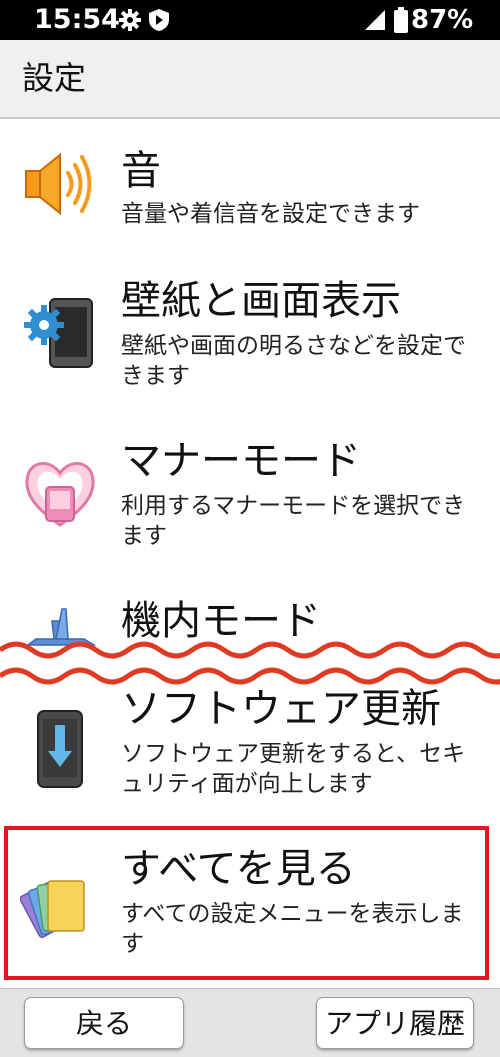 The width and height of the screenshot is (500, 1057). I want to click on status-bar: 15:54 87%, so click(250, 20).